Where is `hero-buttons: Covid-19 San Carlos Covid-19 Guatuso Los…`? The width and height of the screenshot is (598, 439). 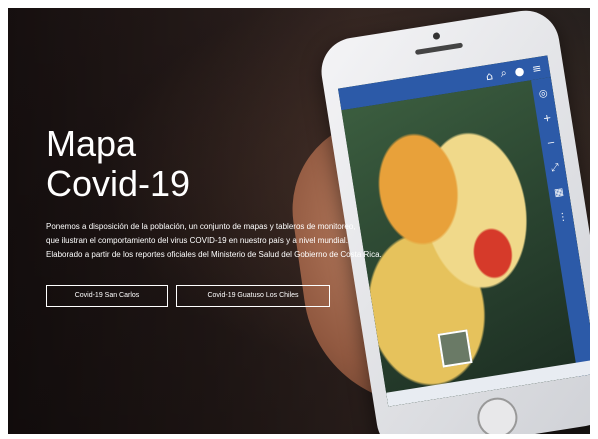 hero-buttons: Covid-19 San Carlos Covid-19 Guatuso Los… is located at coordinates (188, 296).